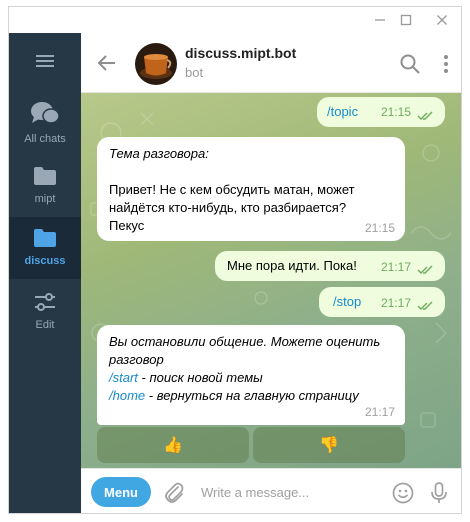 Image resolution: width=470 pixels, height=522 pixels. What do you see at coordinates (292, 265) in the screenshot?
I see `message-text: Мне пора идти. Пока!` at bounding box center [292, 265].